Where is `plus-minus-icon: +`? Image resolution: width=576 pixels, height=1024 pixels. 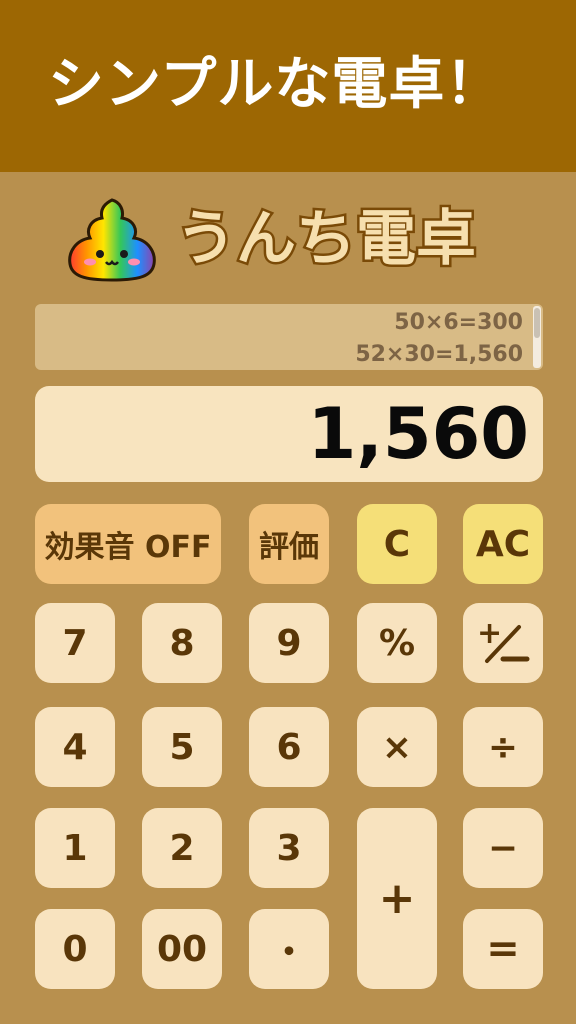 plus-minus-icon: + is located at coordinates (503, 639).